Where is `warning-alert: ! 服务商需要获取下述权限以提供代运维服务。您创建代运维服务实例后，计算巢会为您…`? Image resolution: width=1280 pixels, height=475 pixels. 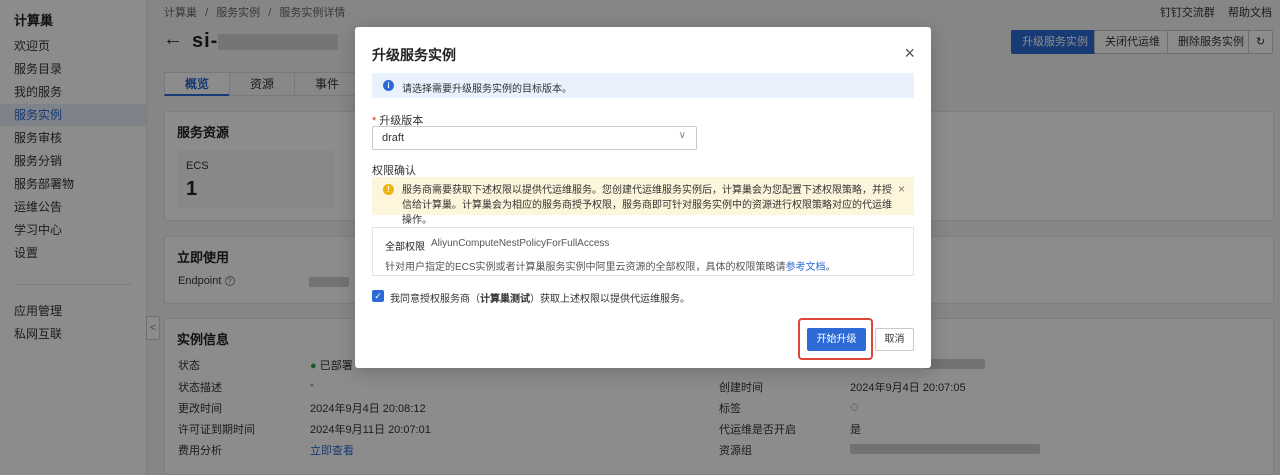
warning-alert: ! 服务商需要获取下述权限以提供代运维服务。您创建代运维服务实例后，计算巢会为您… is located at coordinates (643, 201).